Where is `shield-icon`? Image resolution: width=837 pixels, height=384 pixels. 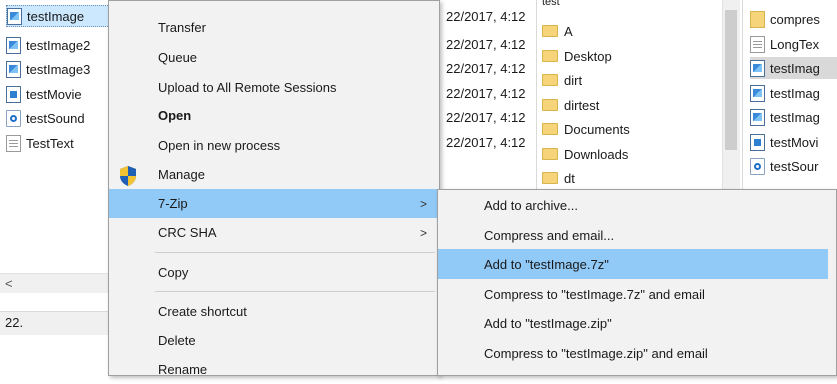
shield-icon is located at coordinates (128, 176).